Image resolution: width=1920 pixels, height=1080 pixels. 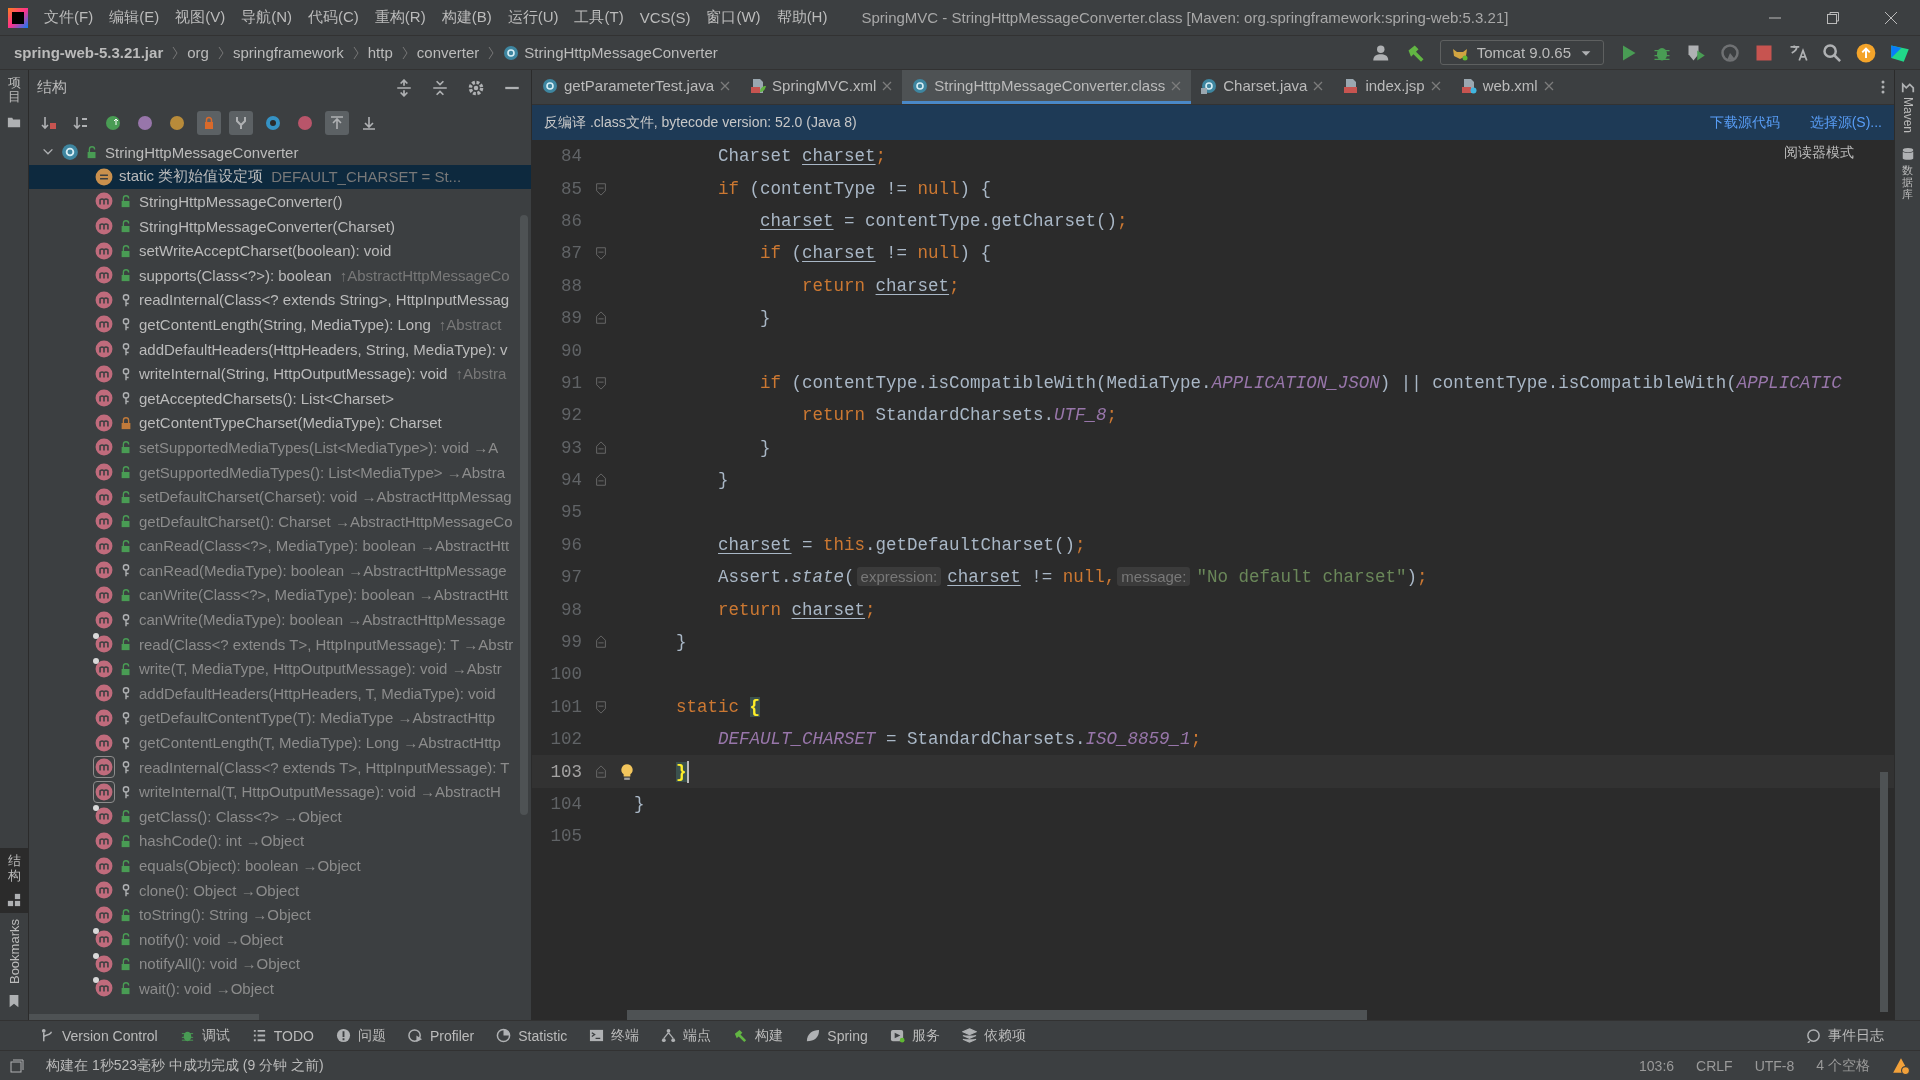 I want to click on tree-item: getClass(): Class<?> →Object, so click(x=240, y=816).